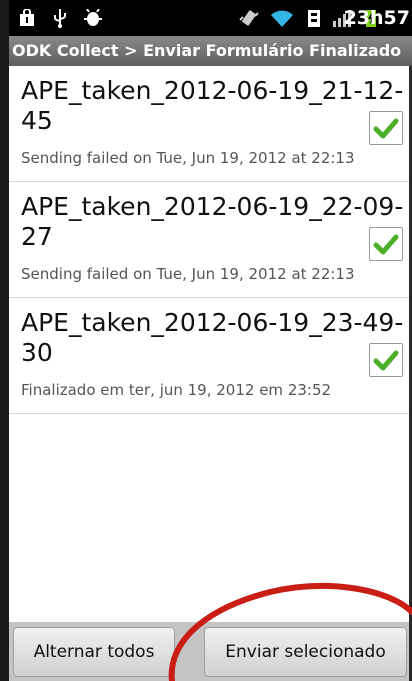 The image size is (412, 681). What do you see at coordinates (60, 18) in the screenshot?
I see `usb-icon` at bounding box center [60, 18].